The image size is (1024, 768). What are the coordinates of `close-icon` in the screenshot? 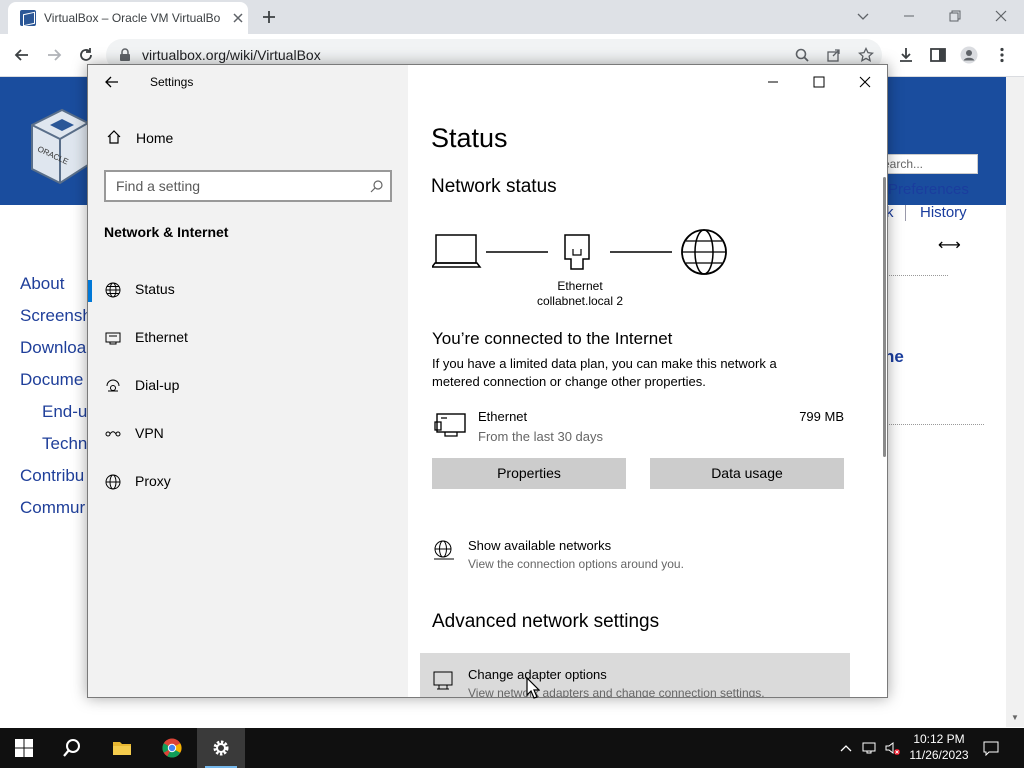 It's located at (1001, 16).